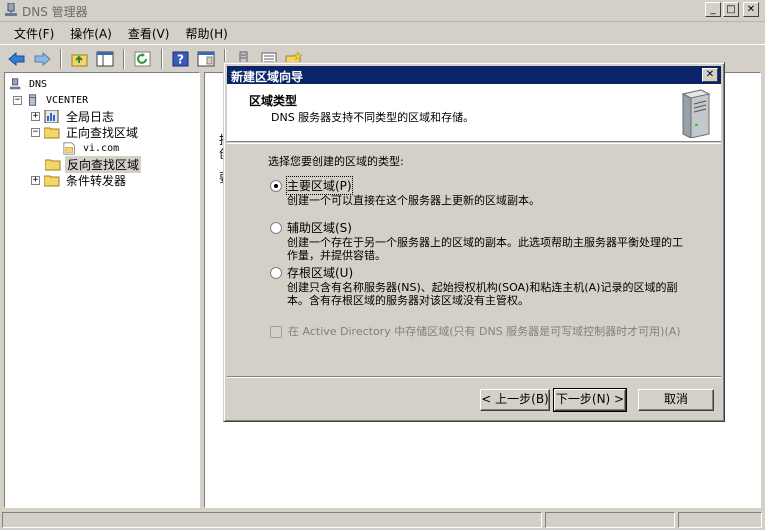 The image size is (765, 530). I want to click on menu-view: 查看(V), so click(149, 33).